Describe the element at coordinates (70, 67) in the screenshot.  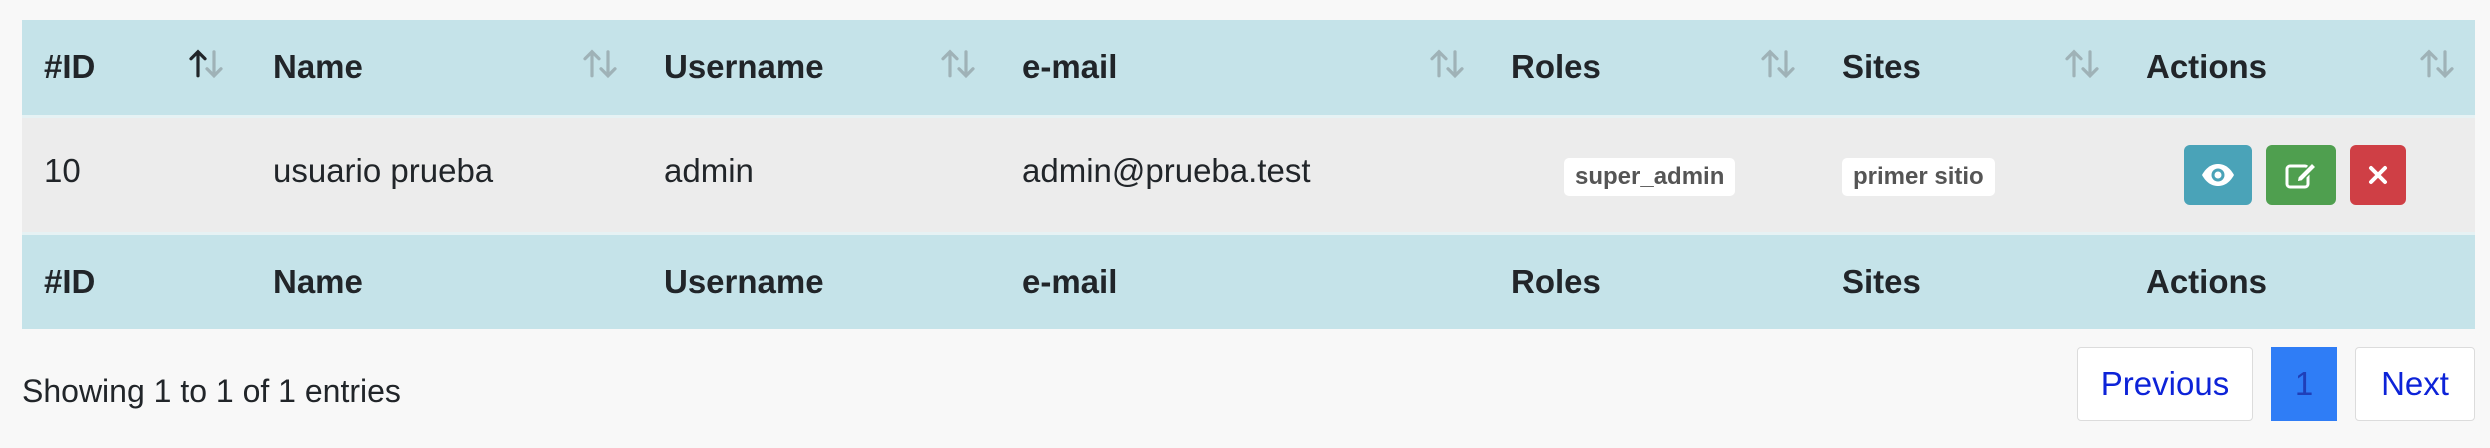
I see `column-header-label: #ID` at that location.